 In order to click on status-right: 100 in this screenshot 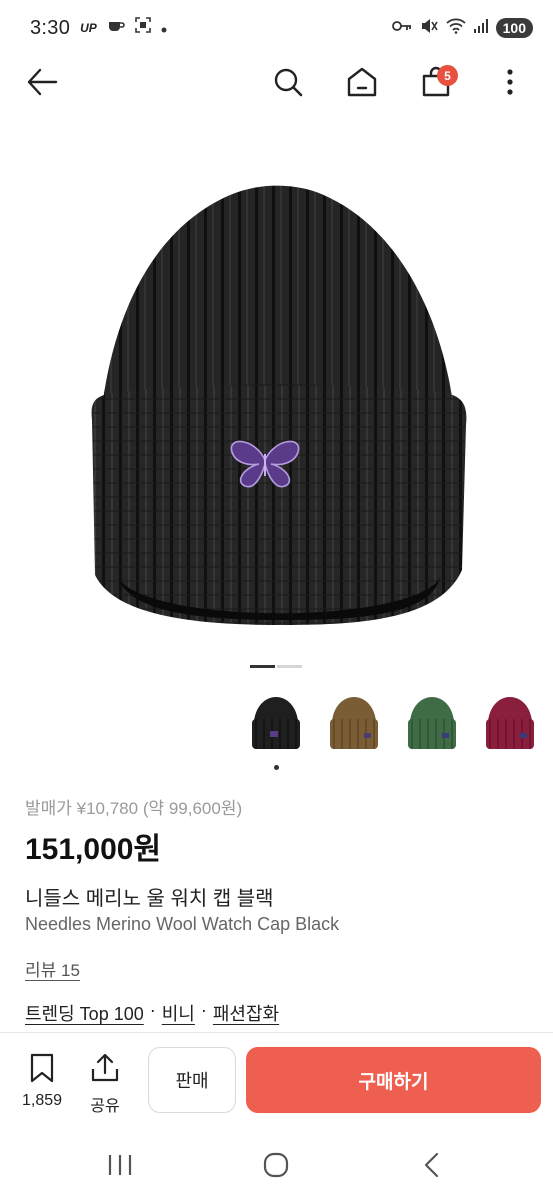, I will do `click(462, 28)`.